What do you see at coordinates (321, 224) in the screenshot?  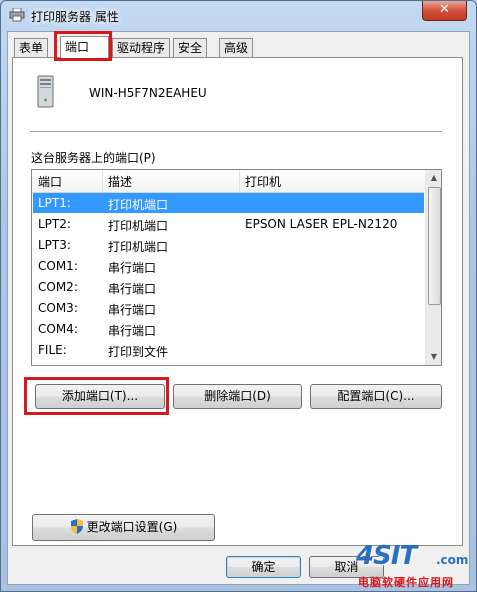 I see `cell-printer: EPSON LASER EPL-N2120` at bounding box center [321, 224].